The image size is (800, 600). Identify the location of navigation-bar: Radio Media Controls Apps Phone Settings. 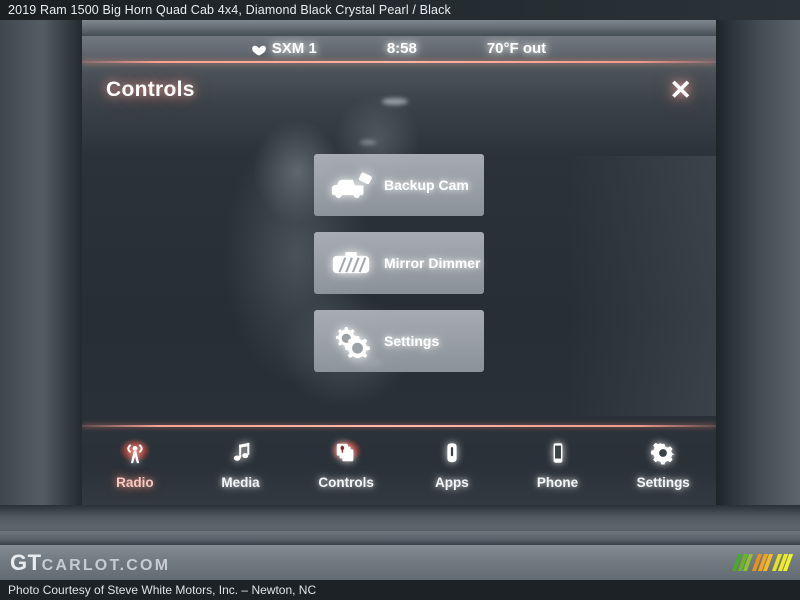
(399, 467).